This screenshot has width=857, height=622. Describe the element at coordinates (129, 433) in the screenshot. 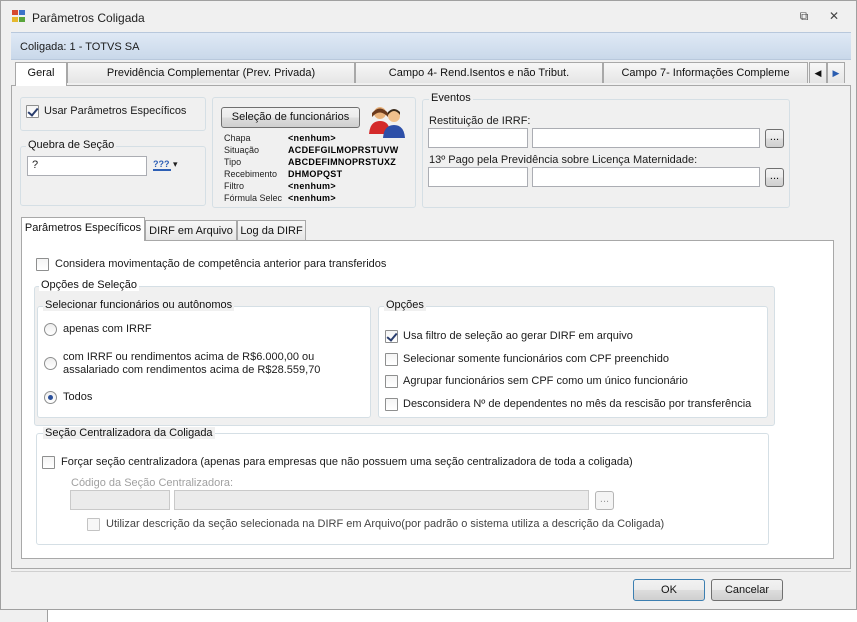

I see `secao-centralizadora-title: Seção Centralizadora da Coligada` at that location.